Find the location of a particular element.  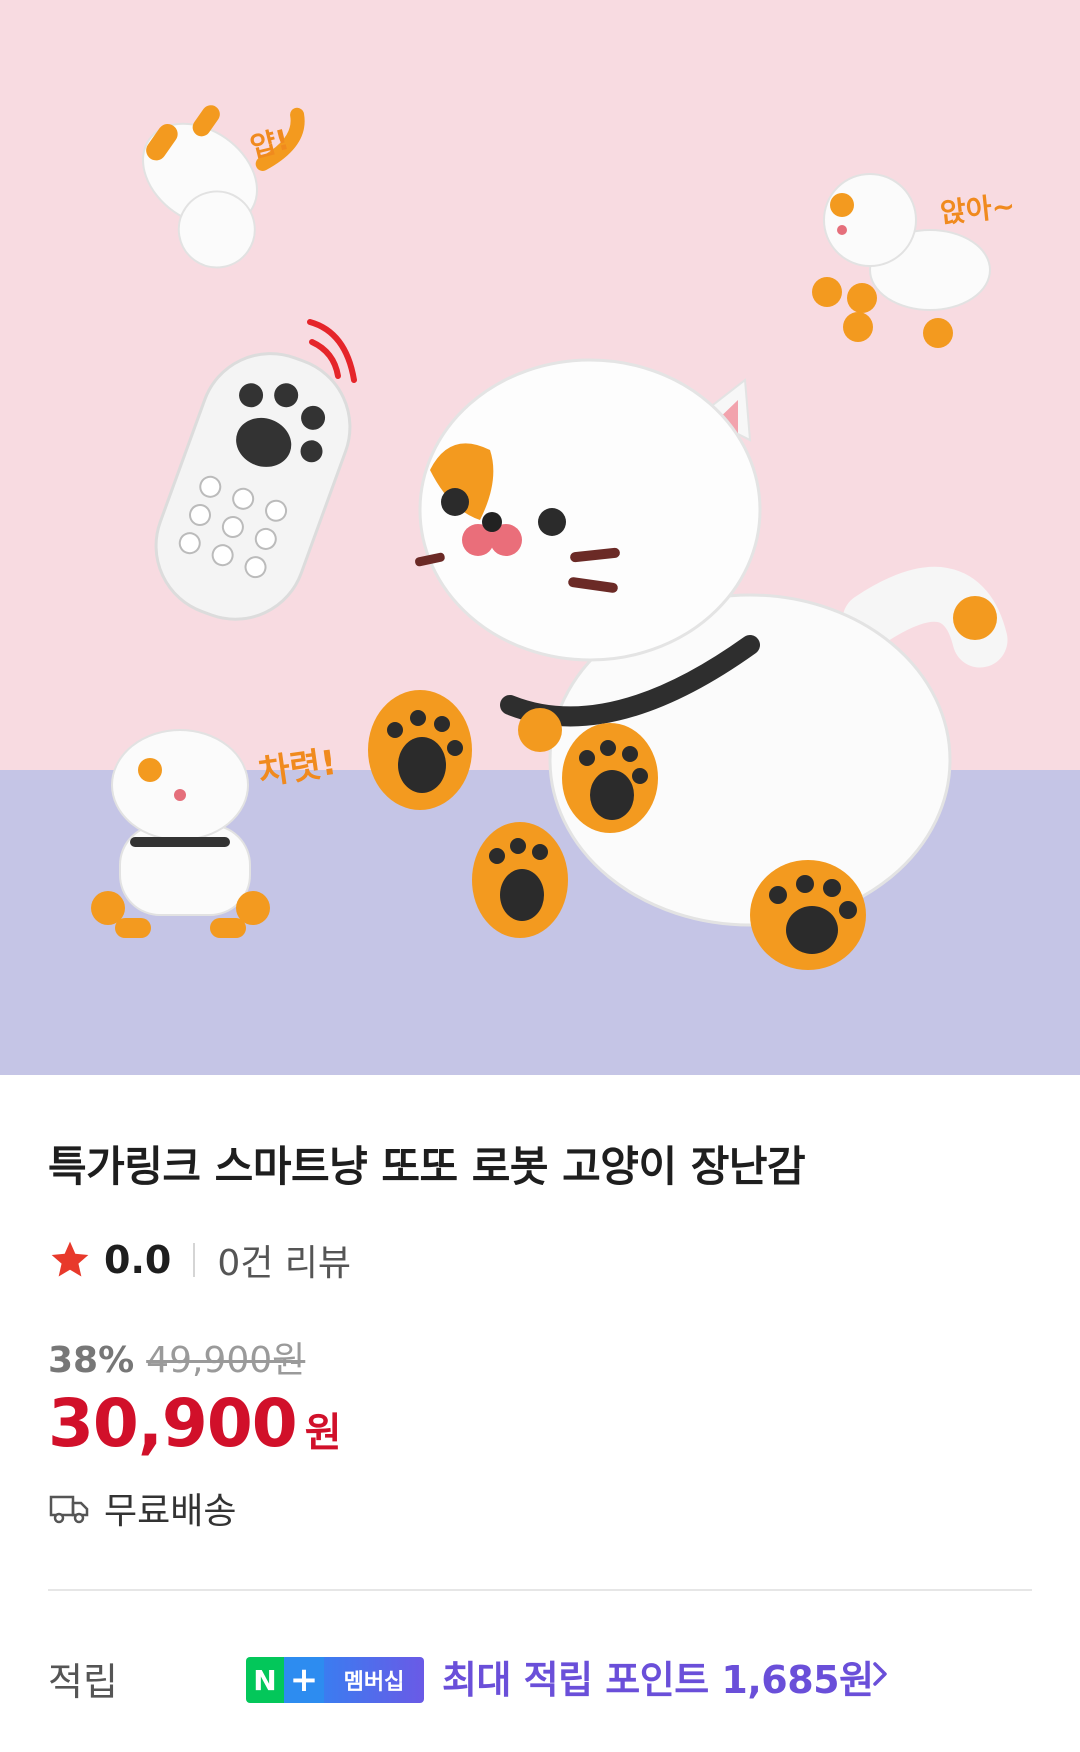

star-icon is located at coordinates (70, 1259).